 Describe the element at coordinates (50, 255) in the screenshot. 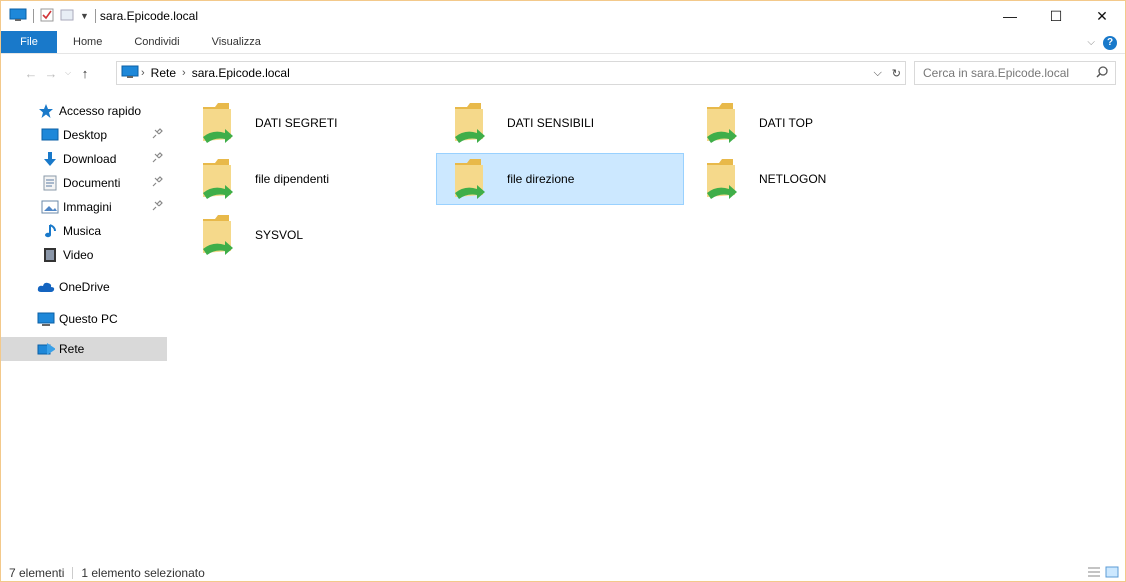

I see `video-icon` at that location.